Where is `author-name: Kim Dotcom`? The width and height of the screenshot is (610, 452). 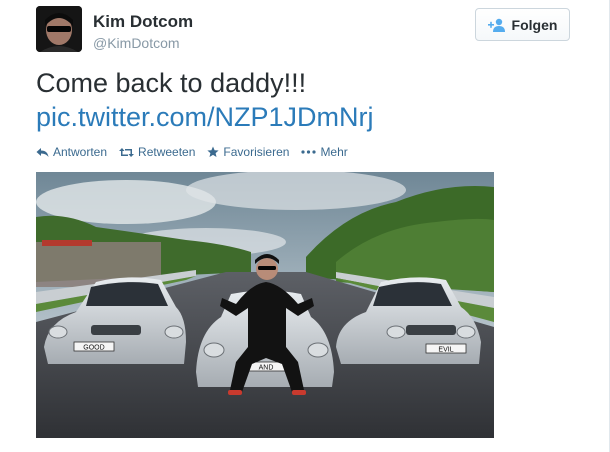
author-name: Kim Dotcom is located at coordinates (143, 22).